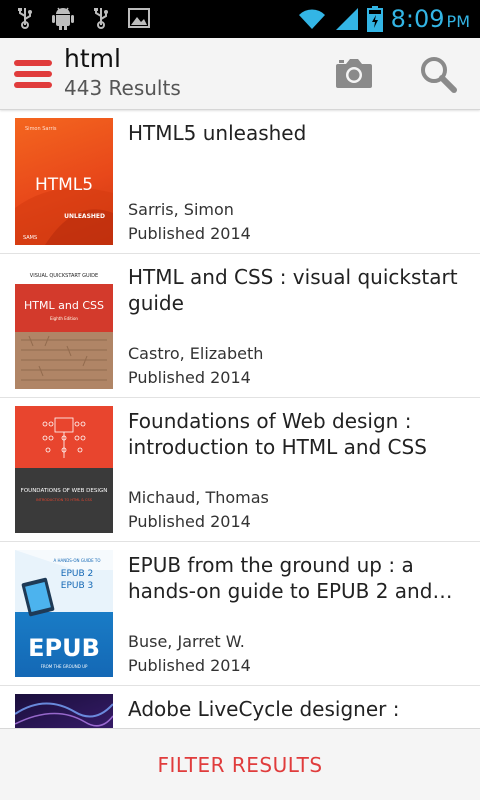 The height and width of the screenshot is (800, 480). I want to click on filter-results-label: FILTER RESULTS, so click(240, 764).